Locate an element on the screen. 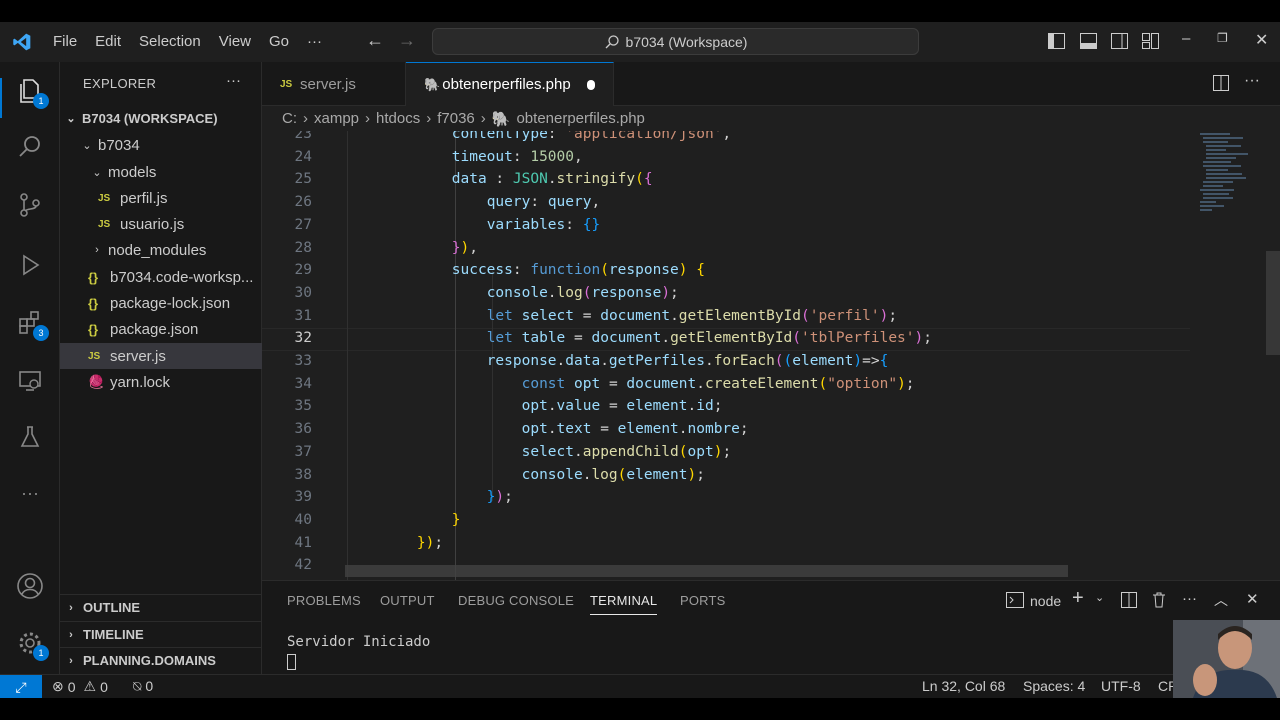 This screenshot has height=720, width=1280. split-editor-icon is located at coordinates (1221, 83).